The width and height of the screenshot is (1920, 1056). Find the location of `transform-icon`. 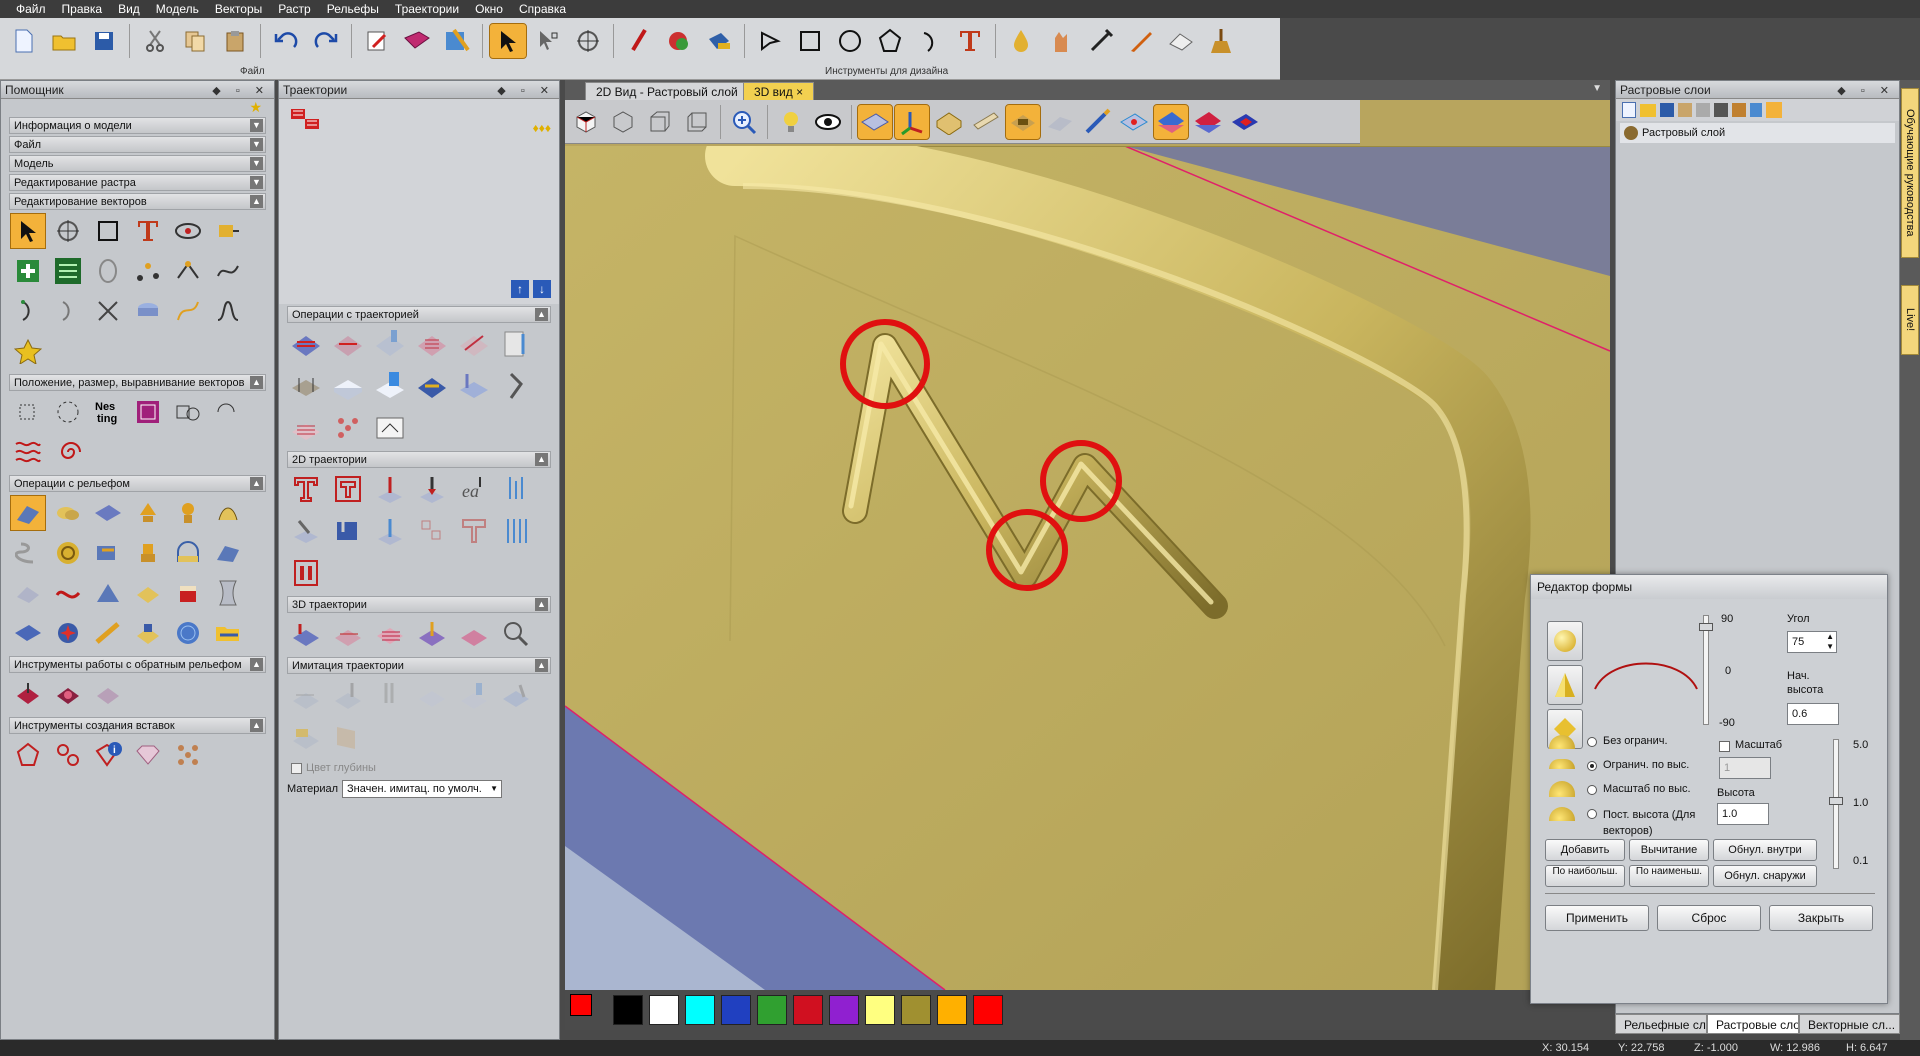

transform-icon is located at coordinates (588, 41).